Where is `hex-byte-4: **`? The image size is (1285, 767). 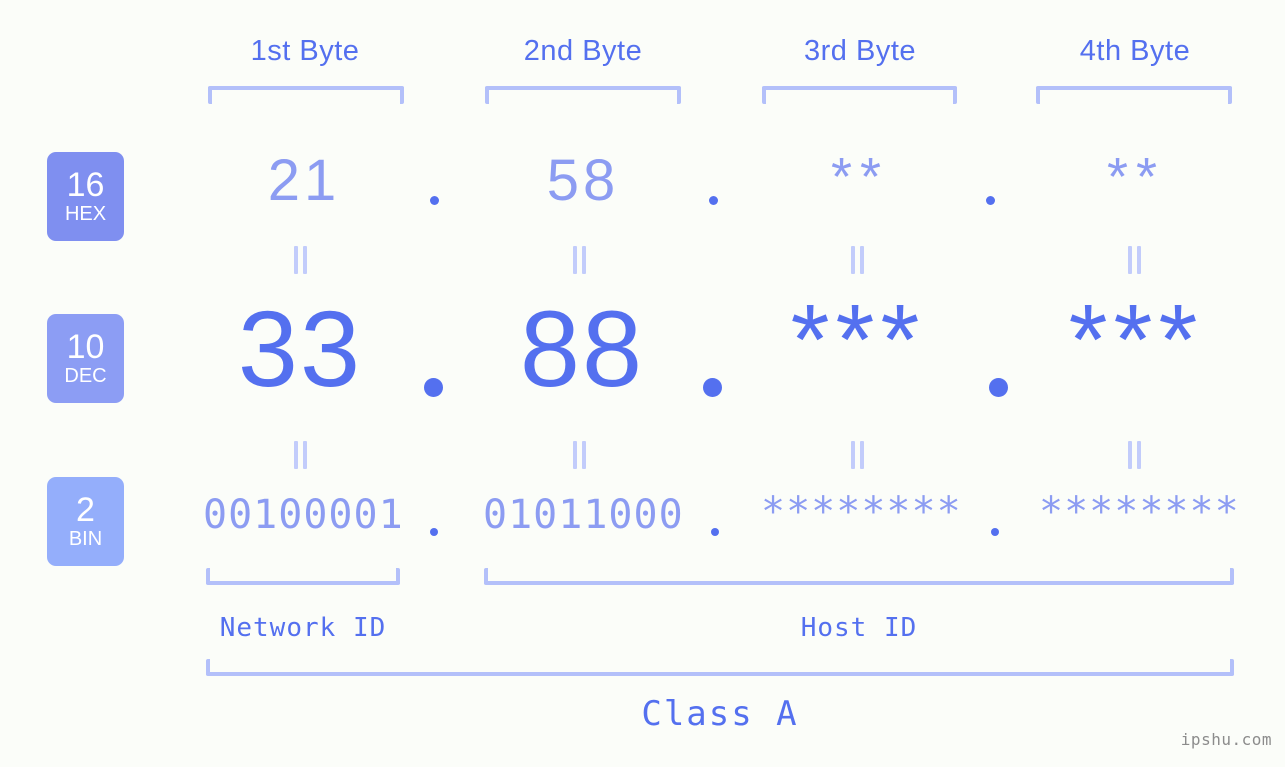 hex-byte-4: ** is located at coordinates (1136, 177).